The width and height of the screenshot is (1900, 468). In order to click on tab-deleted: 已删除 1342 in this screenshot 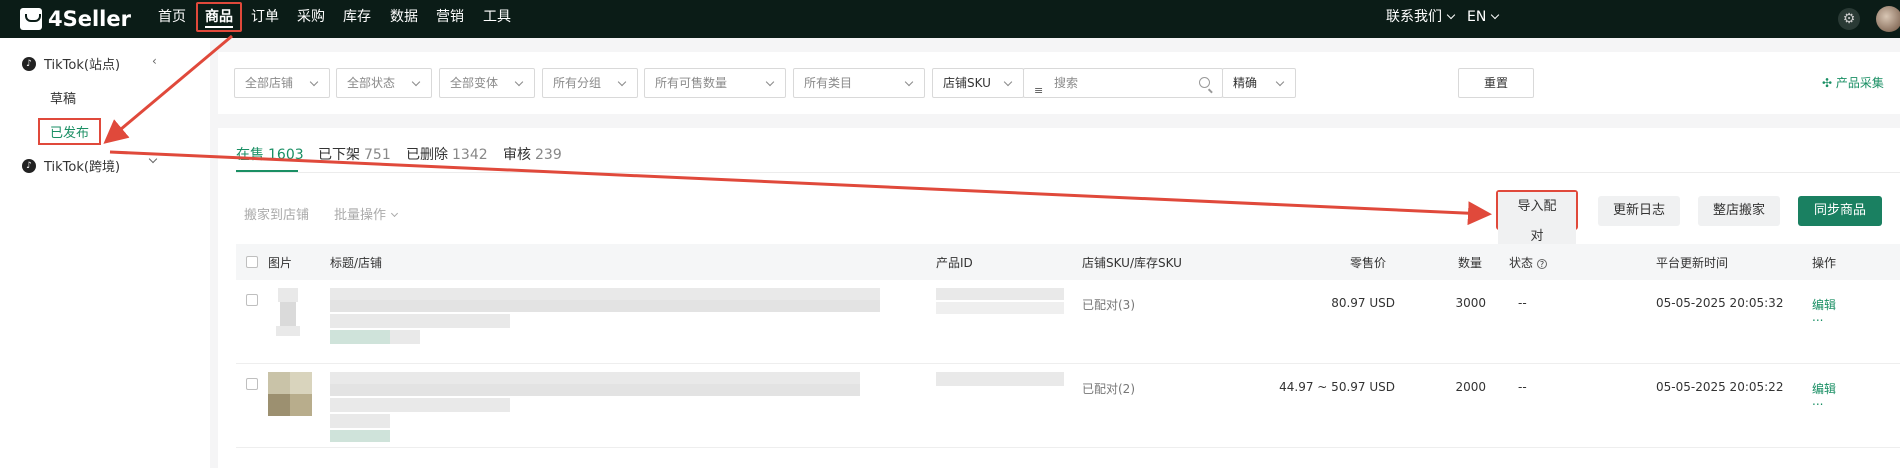, I will do `click(447, 154)`.